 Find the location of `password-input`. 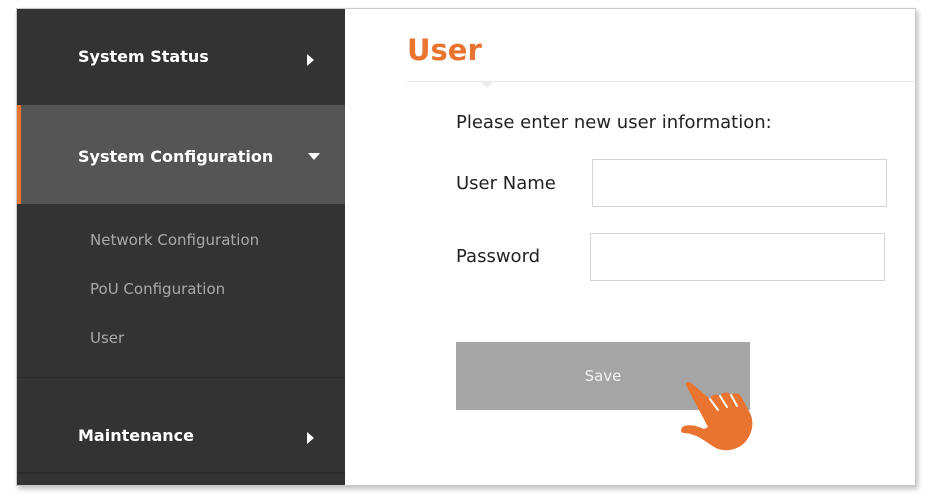

password-input is located at coordinates (737, 257).